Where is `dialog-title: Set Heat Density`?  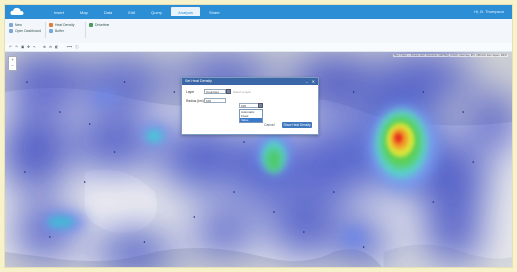
dialog-title: Set Heat Density is located at coordinates (198, 81).